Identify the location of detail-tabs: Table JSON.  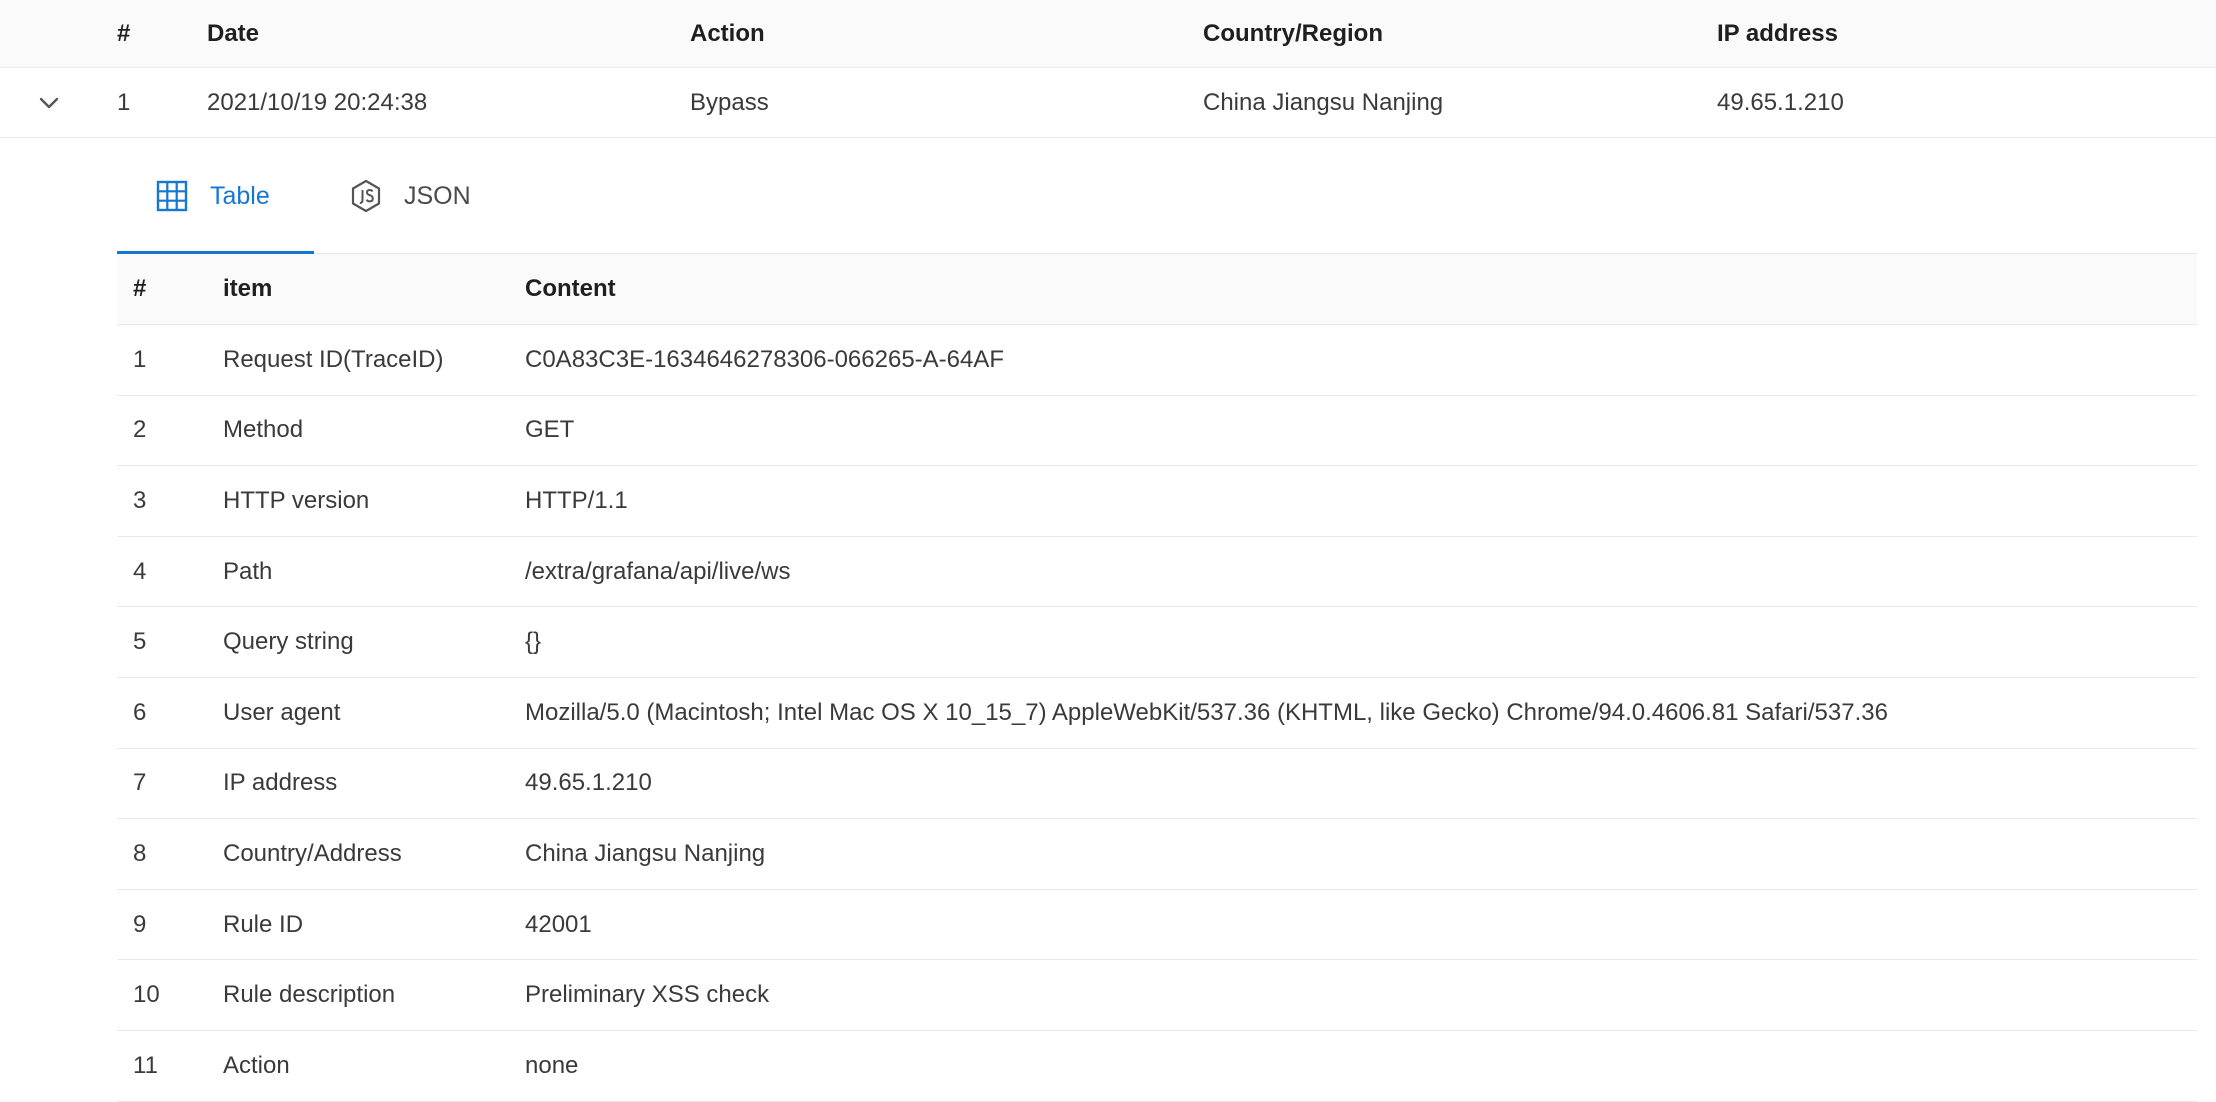
(1157, 196).